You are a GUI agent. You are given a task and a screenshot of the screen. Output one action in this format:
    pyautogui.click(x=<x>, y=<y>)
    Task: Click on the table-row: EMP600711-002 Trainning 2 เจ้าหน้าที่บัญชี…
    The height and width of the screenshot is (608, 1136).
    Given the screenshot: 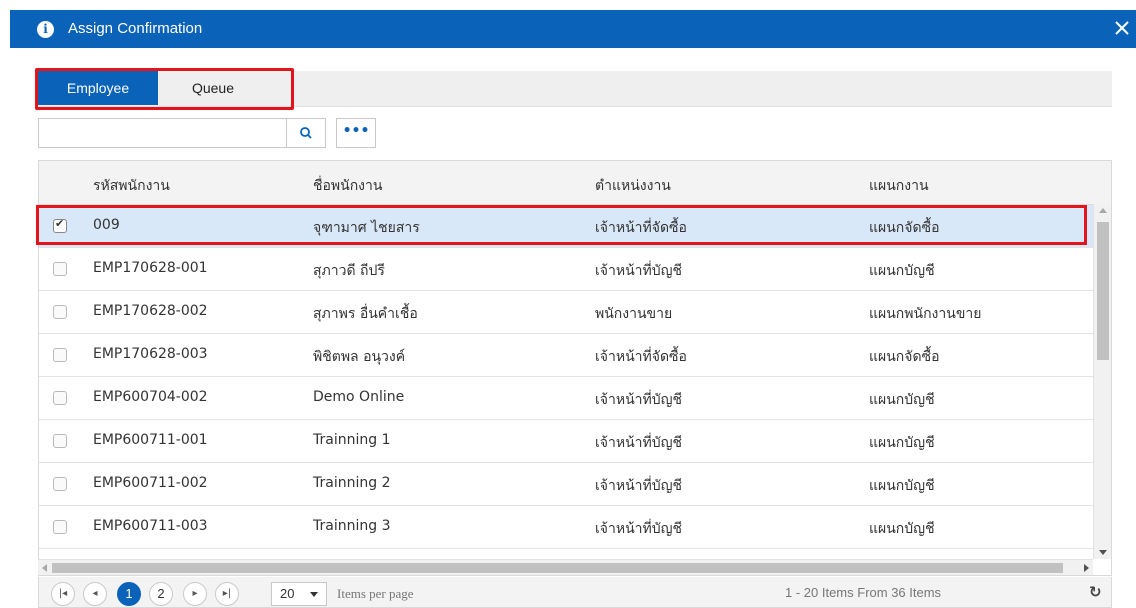 What is the action you would take?
    pyautogui.click(x=566, y=484)
    